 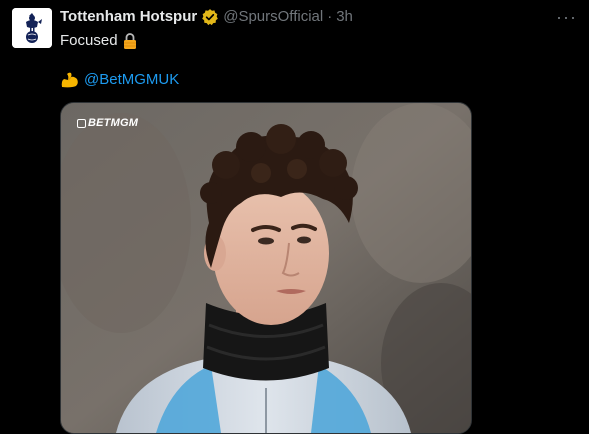 I want to click on betmgm-watermark-text: BETMGM, so click(x=113, y=123).